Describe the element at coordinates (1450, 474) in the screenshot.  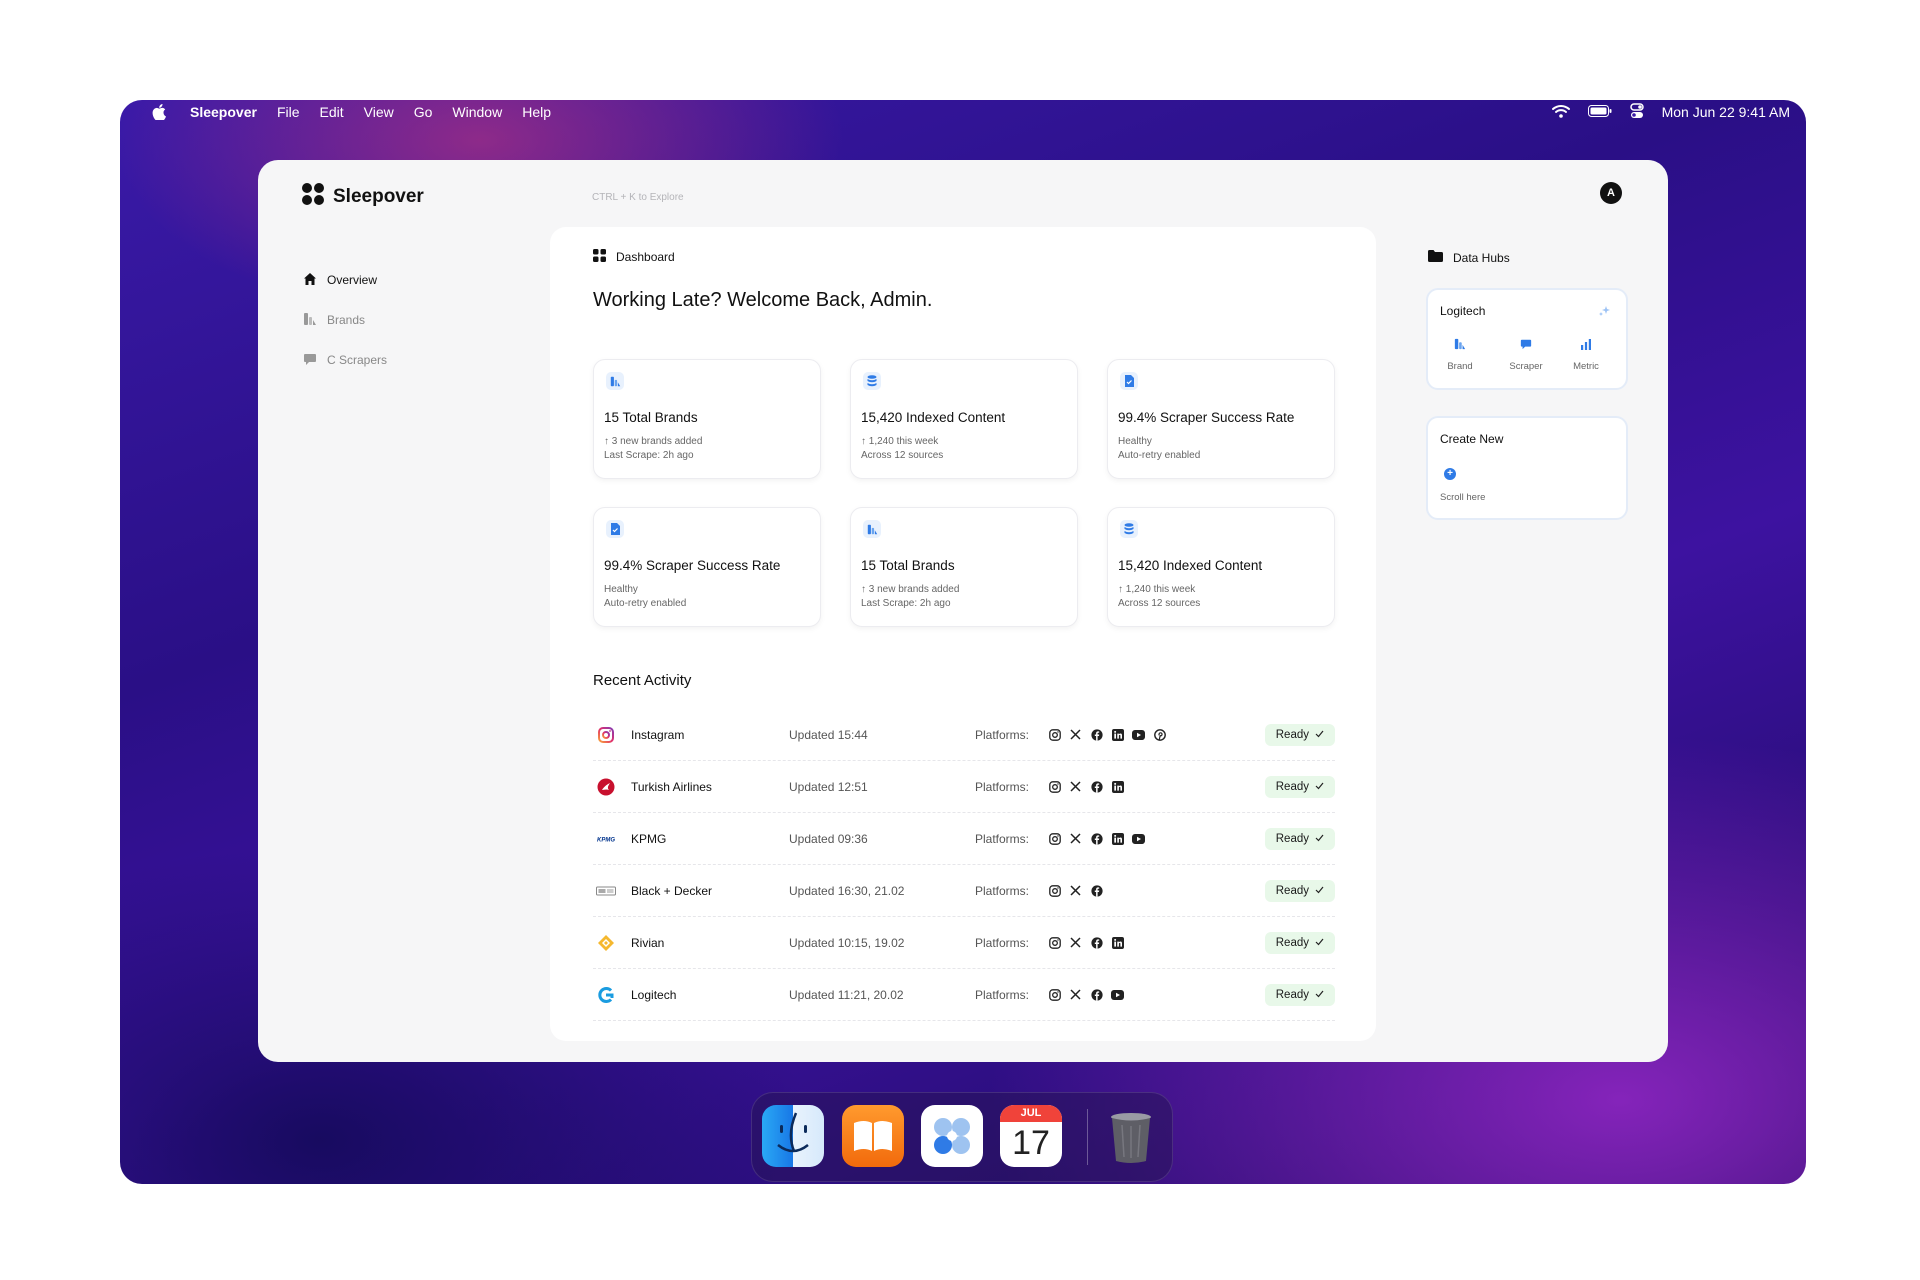
I see `plus-icon: +` at that location.